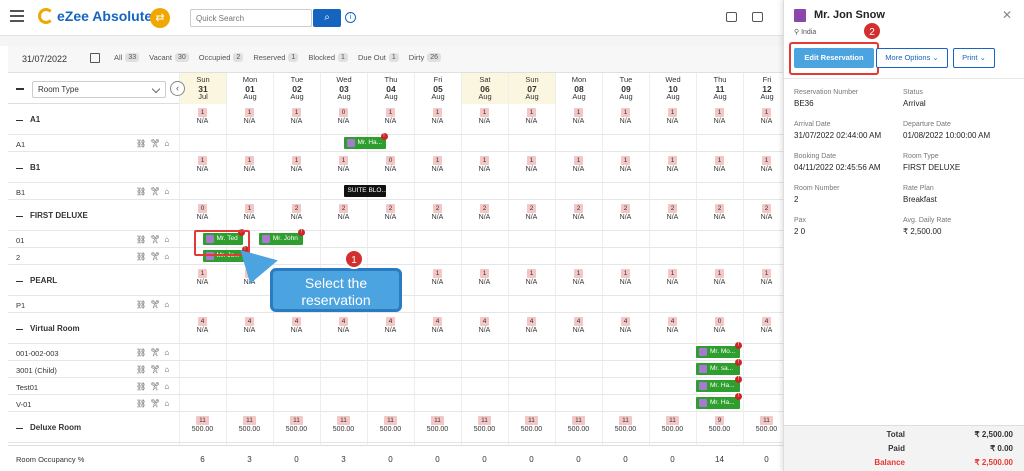  What do you see at coordinates (251, 18) in the screenshot?
I see `search-input` at bounding box center [251, 18].